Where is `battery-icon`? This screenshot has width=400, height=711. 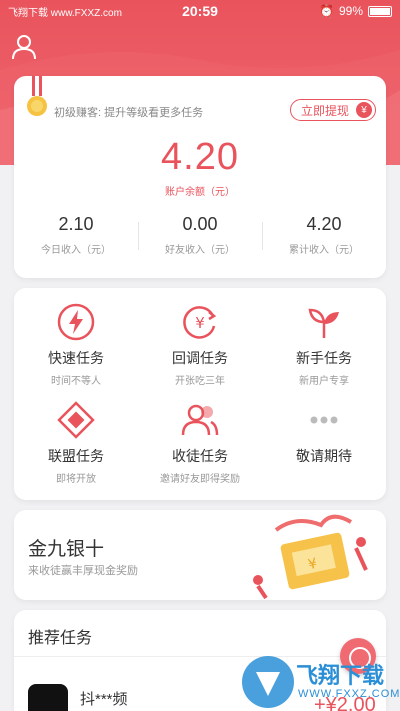
battery-icon is located at coordinates (380, 11).